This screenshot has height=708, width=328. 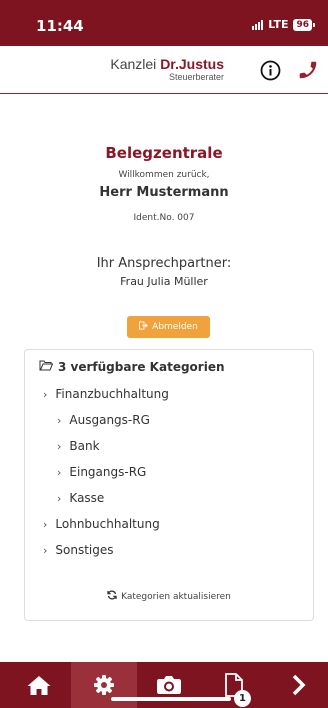 I want to click on status-bar: 11:44 LTE 96, so click(x=164, y=23).